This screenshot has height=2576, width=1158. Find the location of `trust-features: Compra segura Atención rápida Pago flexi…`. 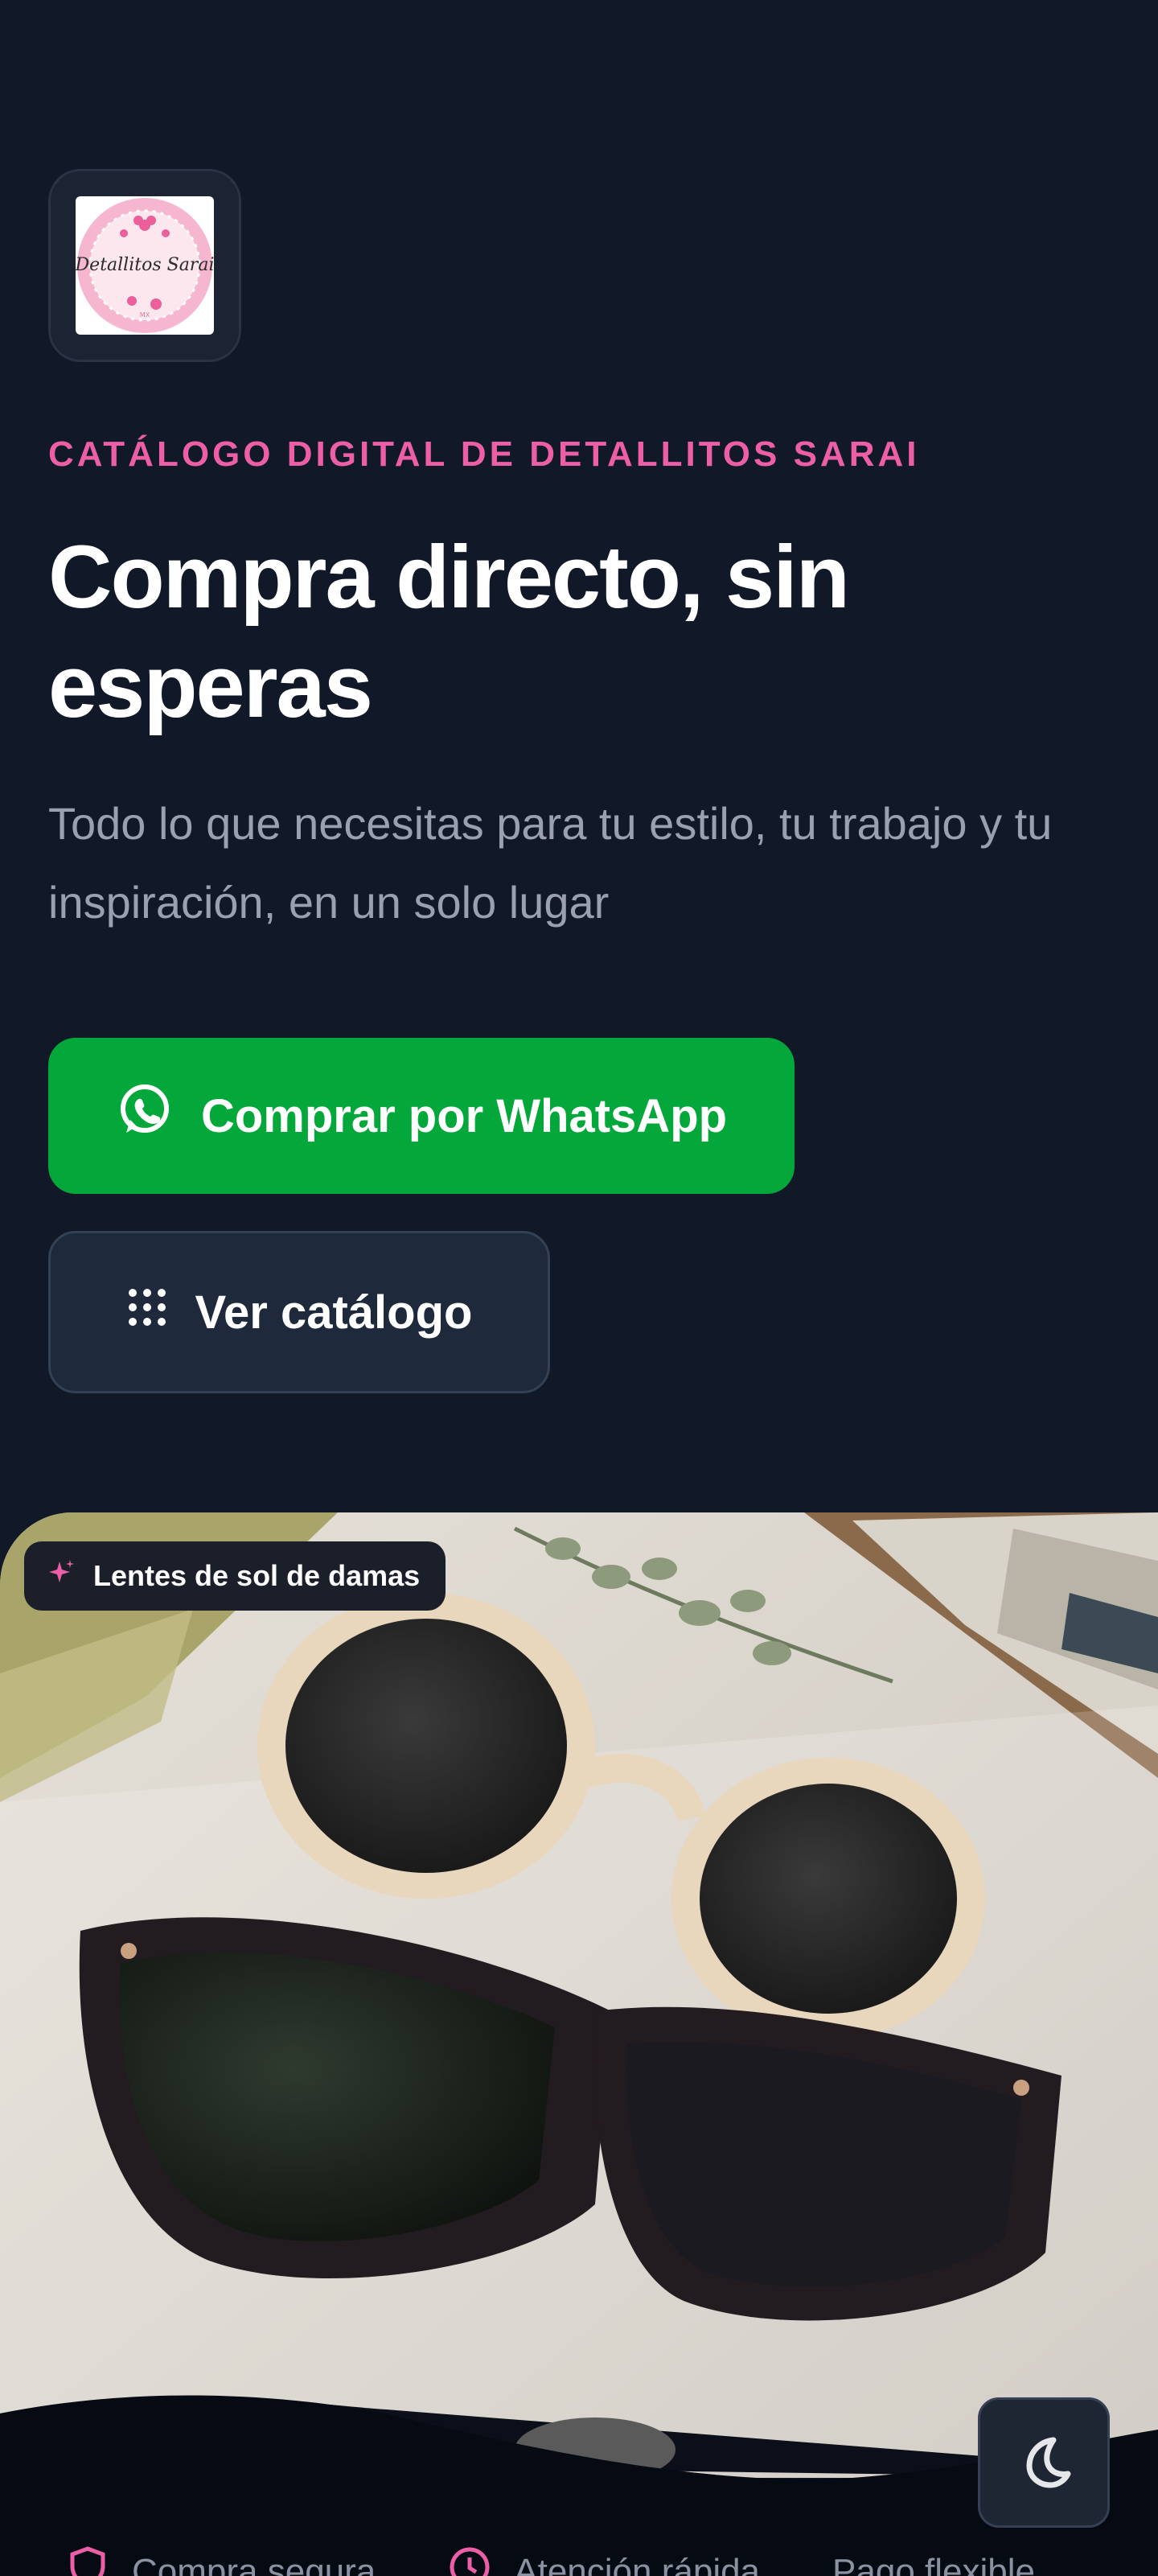

trust-features: Compra segura Atención rápida Pago flexi… is located at coordinates (550, 2560).